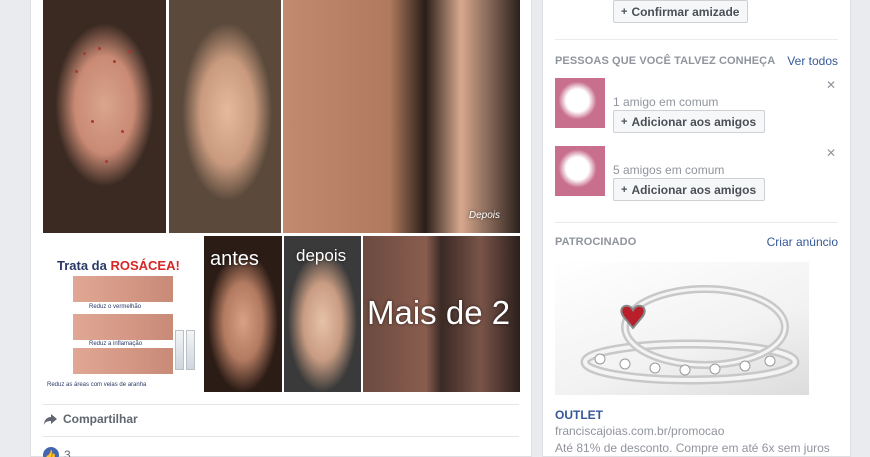  I want to click on ad-title: OUTLET, so click(579, 415).